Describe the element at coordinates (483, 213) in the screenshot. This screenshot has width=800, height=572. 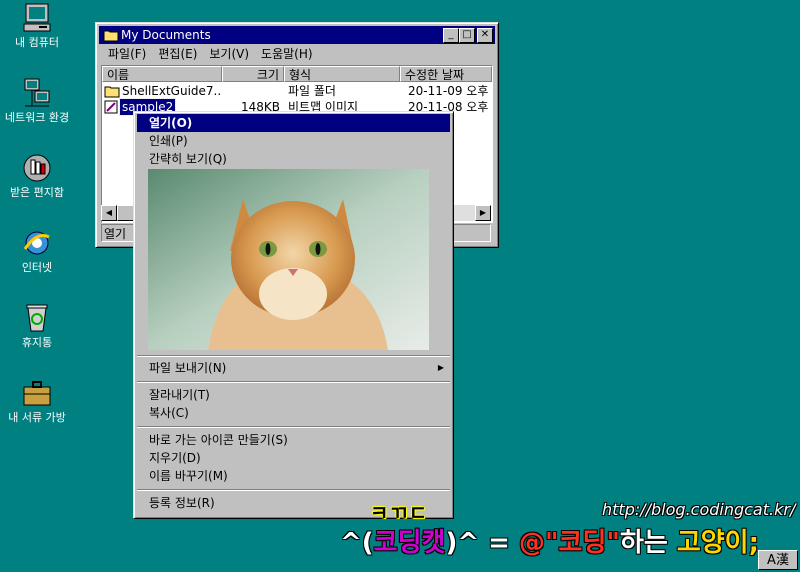
I see `scroll-right-button: ▶` at that location.